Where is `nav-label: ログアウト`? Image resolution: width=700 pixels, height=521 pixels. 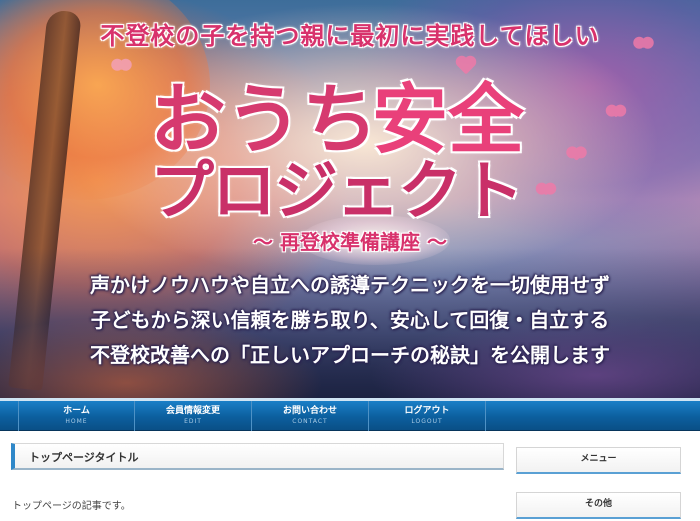
nav-label: ログアウト is located at coordinates (427, 411).